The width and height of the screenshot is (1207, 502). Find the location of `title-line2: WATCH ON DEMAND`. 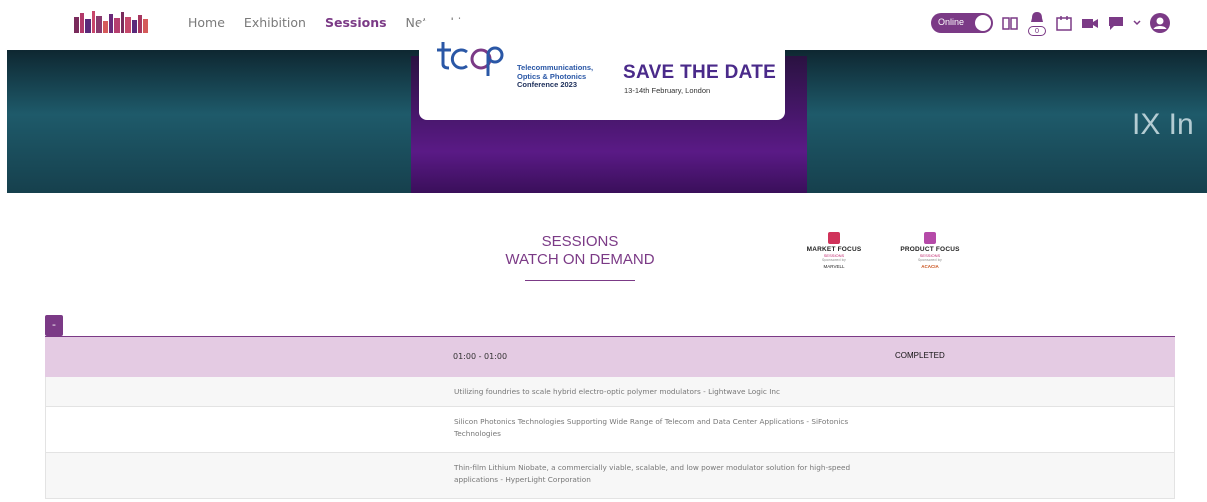

title-line2: WATCH ON DEMAND is located at coordinates (580, 259).